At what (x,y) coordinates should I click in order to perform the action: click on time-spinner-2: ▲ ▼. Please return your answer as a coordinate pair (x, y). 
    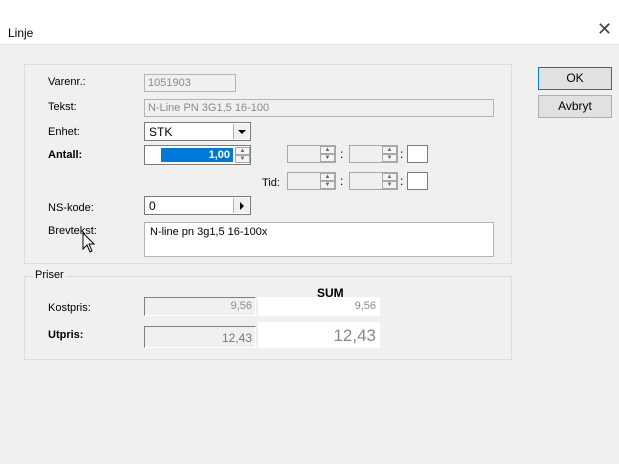
    Looking at the image, I should click on (373, 154).